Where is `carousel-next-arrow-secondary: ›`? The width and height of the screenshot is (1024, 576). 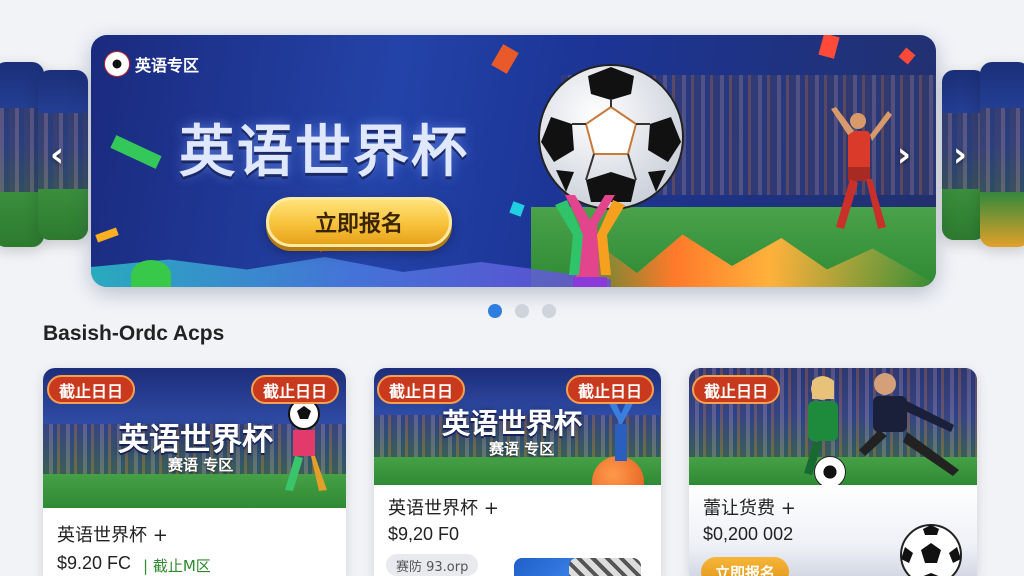 carousel-next-arrow-secondary: › is located at coordinates (960, 155).